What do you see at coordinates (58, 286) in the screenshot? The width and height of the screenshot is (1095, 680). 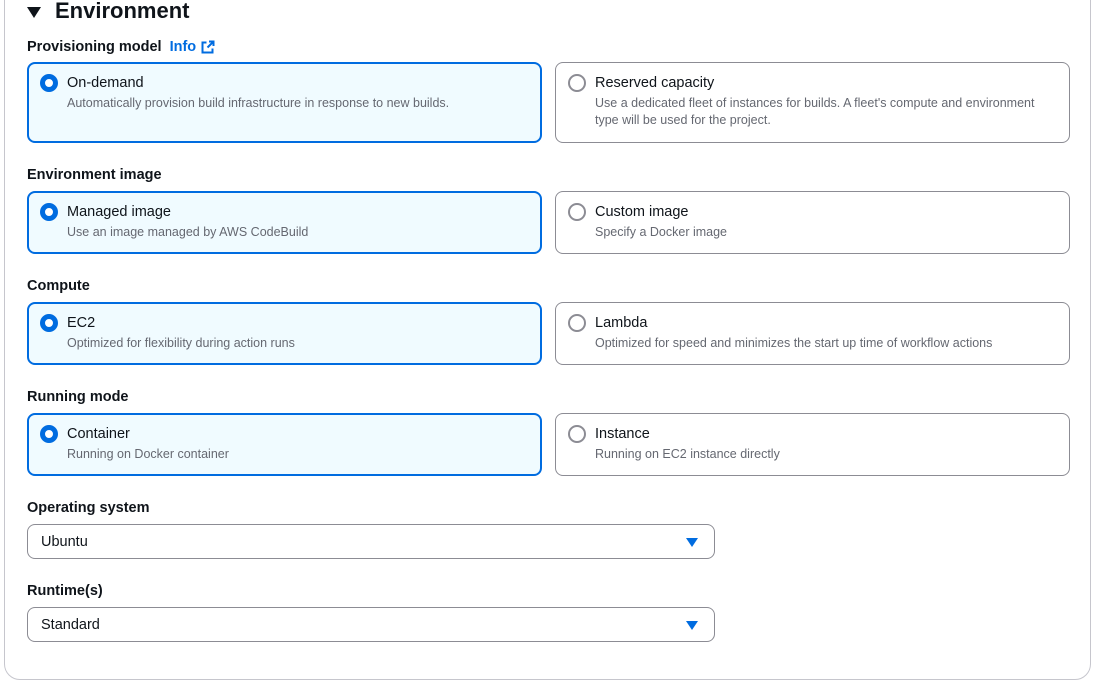 I see `compute-label: Compute` at bounding box center [58, 286].